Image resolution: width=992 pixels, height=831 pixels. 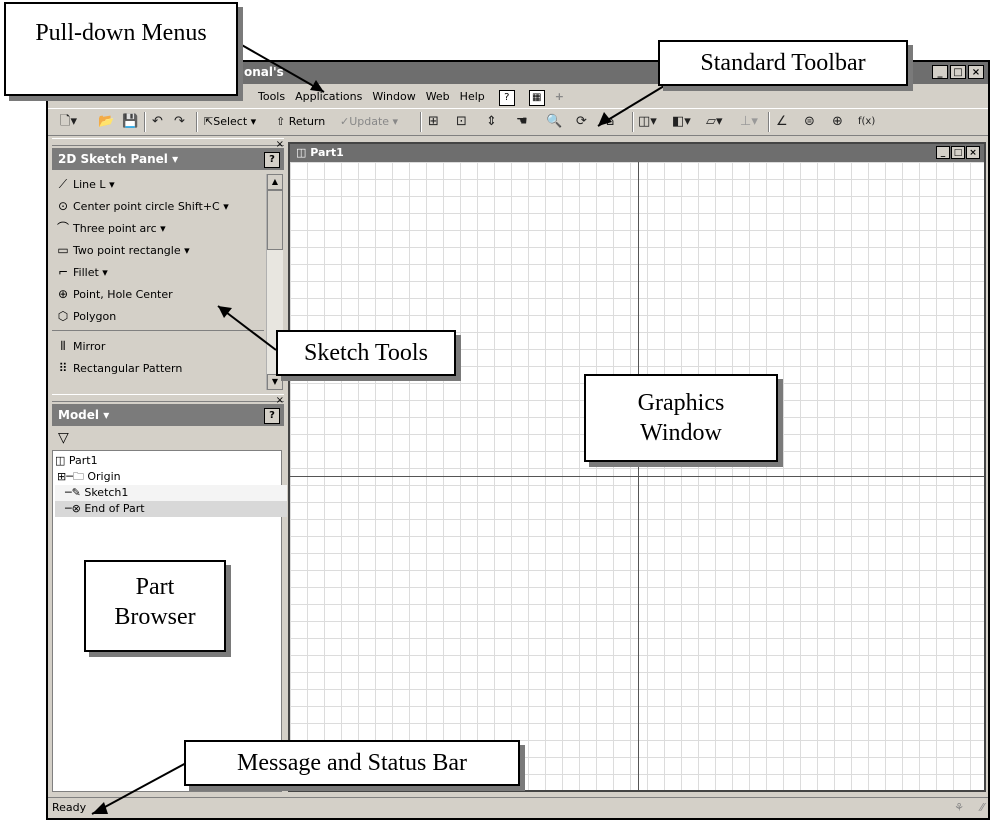 I want to click on callout-graphics-window: Graphics Window, so click(x=681, y=418).